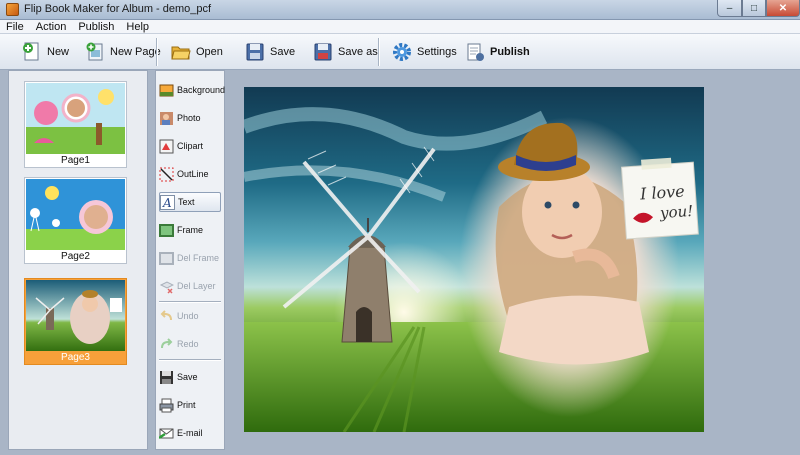 The height and width of the screenshot is (455, 800). I want to click on settings-button: Settings, so click(424, 52).